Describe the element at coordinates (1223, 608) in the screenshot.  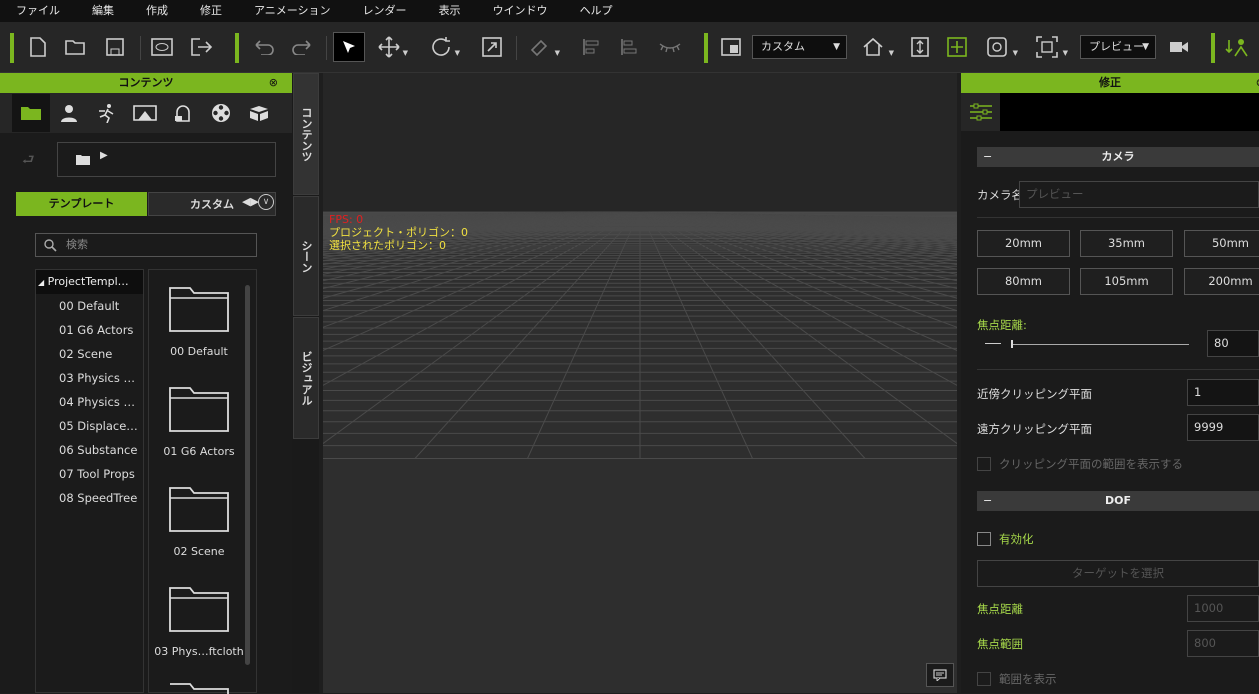
I see `focus-distance-field: 1000` at that location.